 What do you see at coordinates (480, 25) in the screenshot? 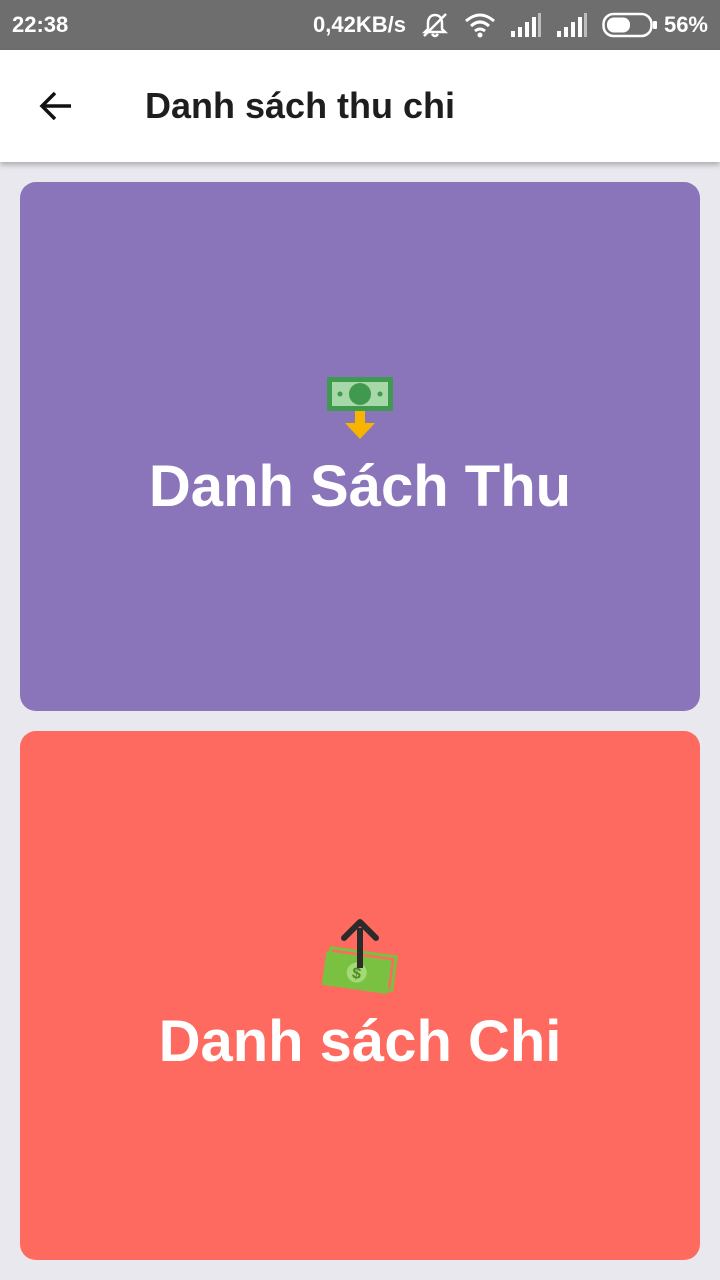
I see `wifi-icon` at bounding box center [480, 25].